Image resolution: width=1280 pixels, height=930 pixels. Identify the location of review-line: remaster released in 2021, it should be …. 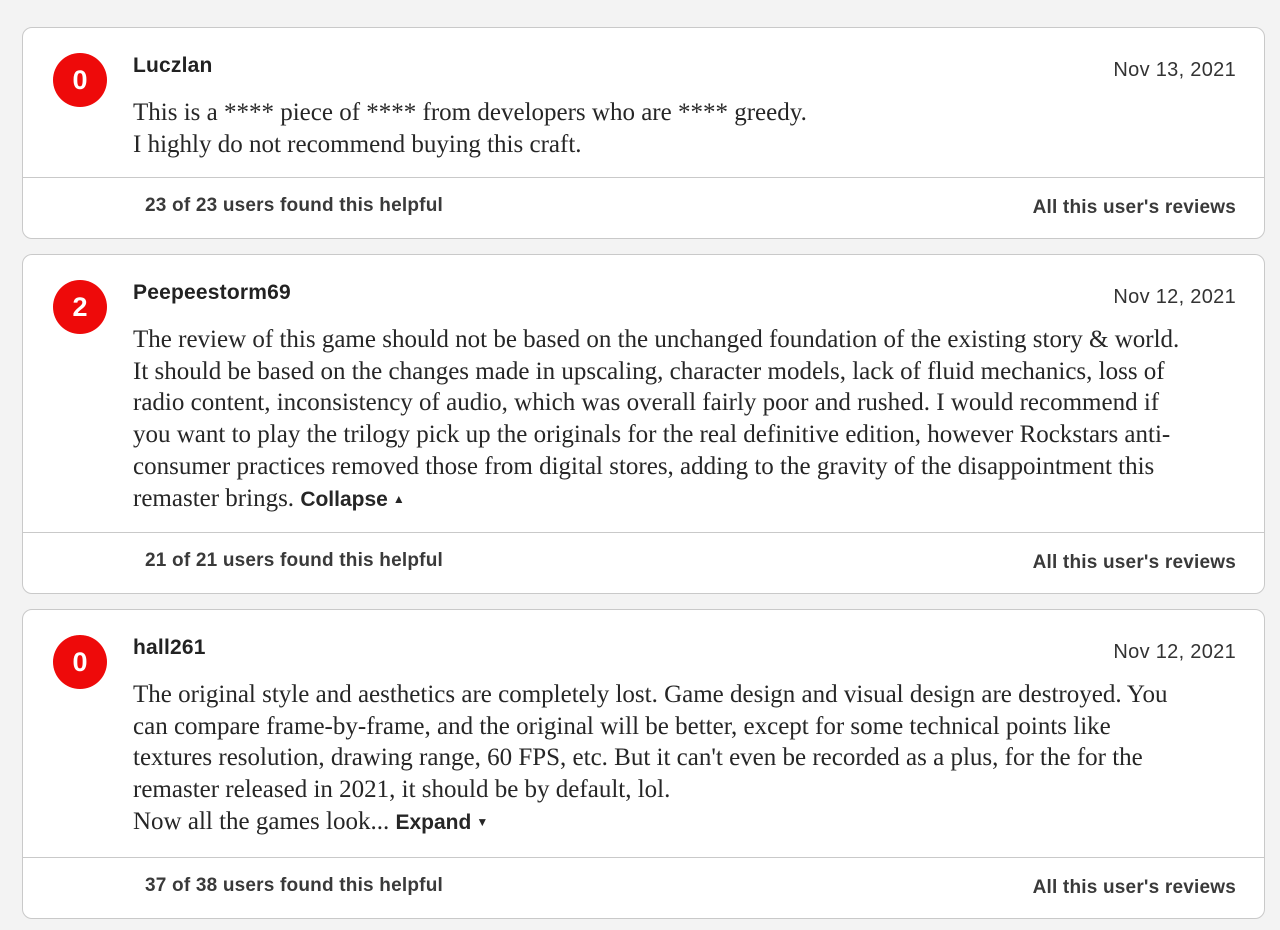
(402, 790).